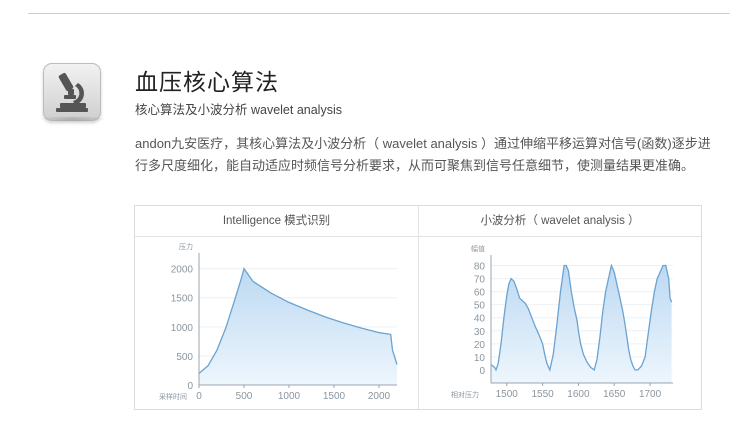 The height and width of the screenshot is (438, 750). I want to click on pattern-recognition-chart: 0 500 1000 1500 2000 0 500 1000 1500 2000 压力采样时间, so click(278, 322).